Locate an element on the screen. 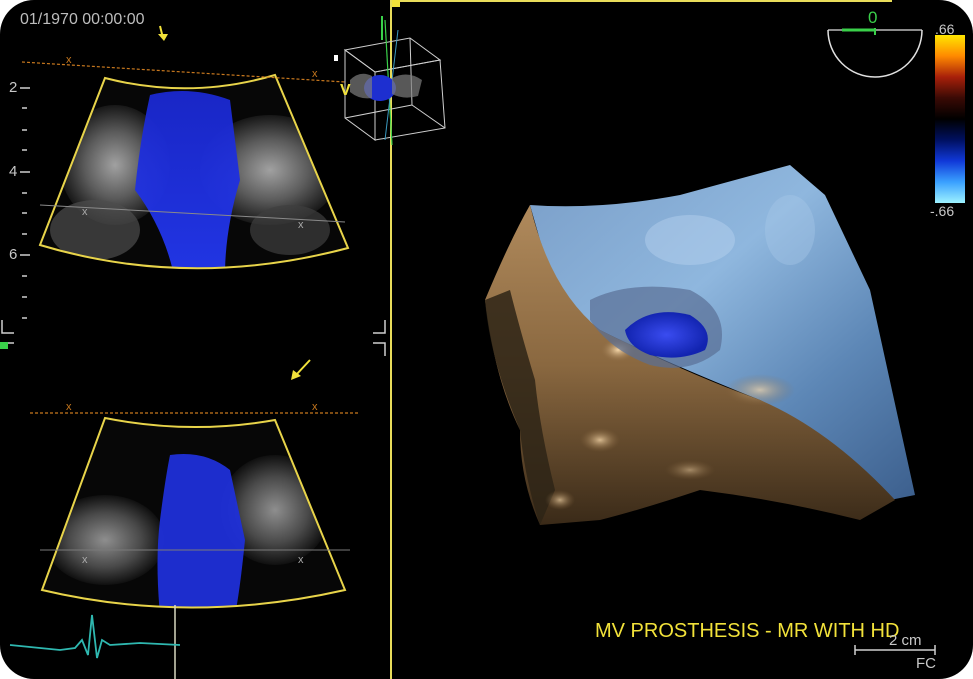 Image resolution: width=973 pixels, height=679 pixels. scale-bar-label: 2 cm is located at coordinates (905, 640).